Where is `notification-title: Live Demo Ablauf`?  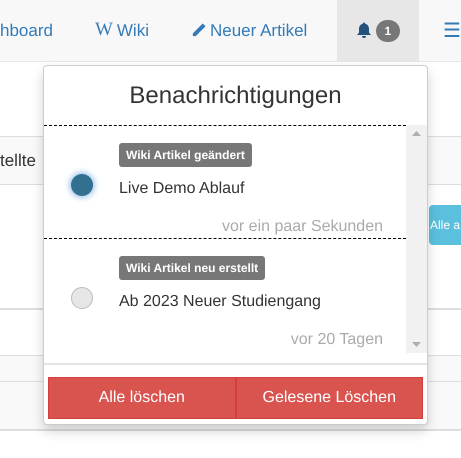
notification-title: Live Demo Ablauf is located at coordinates (182, 189).